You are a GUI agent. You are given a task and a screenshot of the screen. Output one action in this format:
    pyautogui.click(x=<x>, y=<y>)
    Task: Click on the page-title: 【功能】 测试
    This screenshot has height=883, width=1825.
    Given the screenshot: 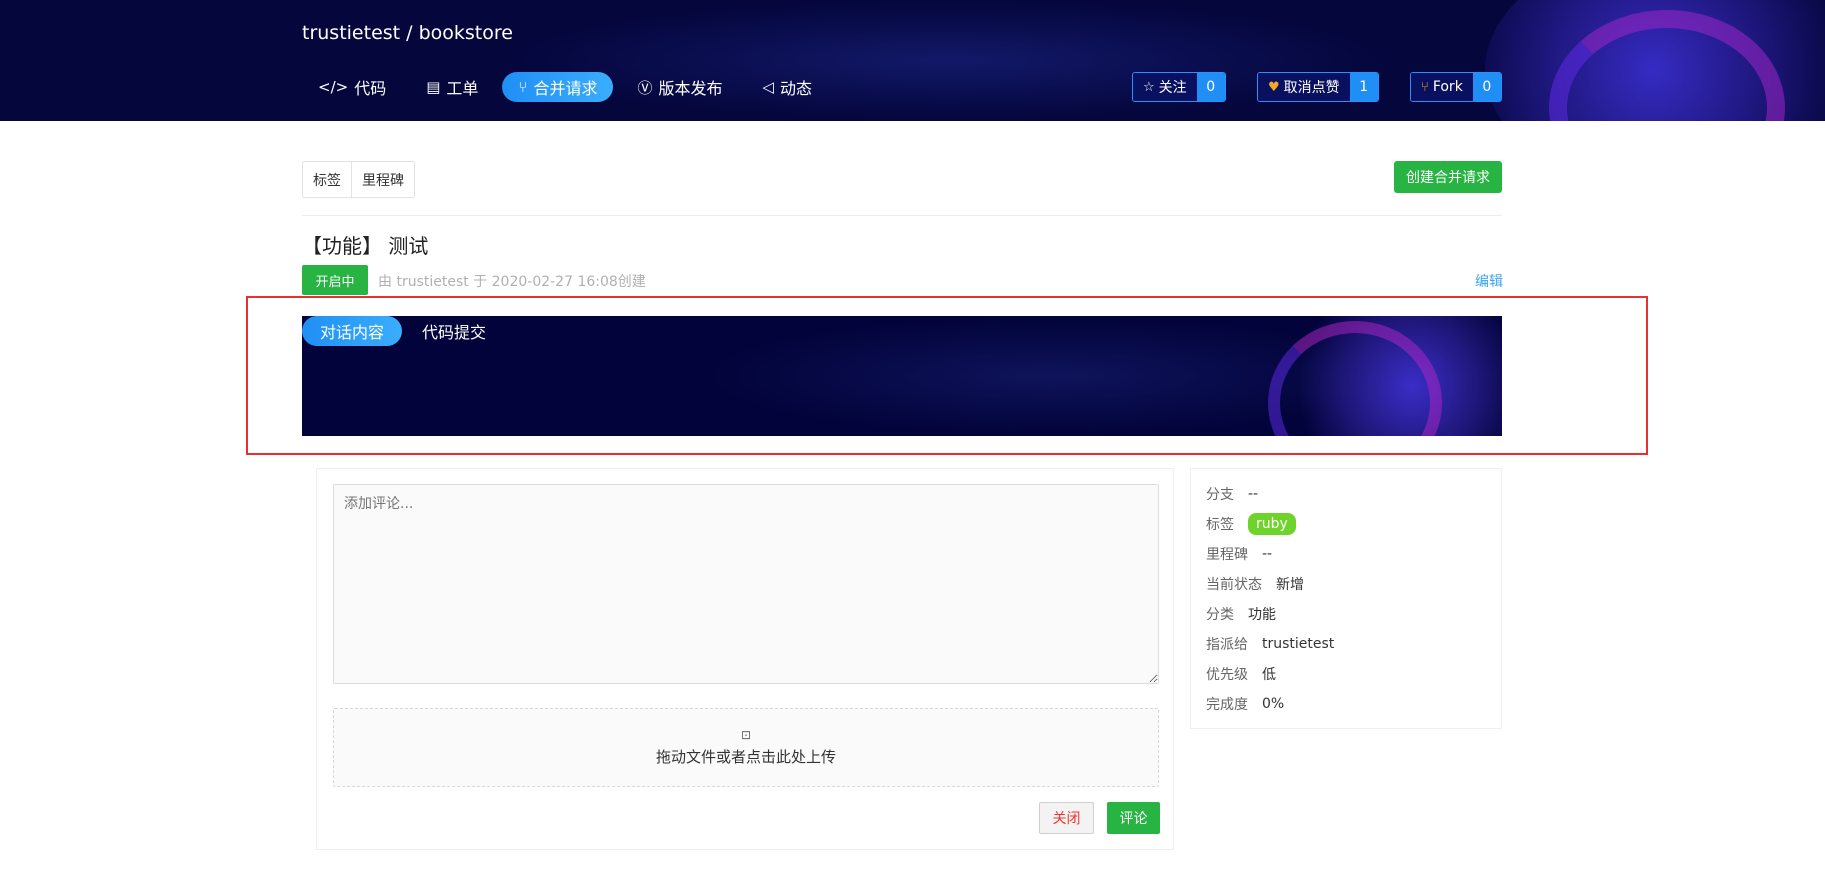 What is the action you would take?
    pyautogui.click(x=365, y=246)
    